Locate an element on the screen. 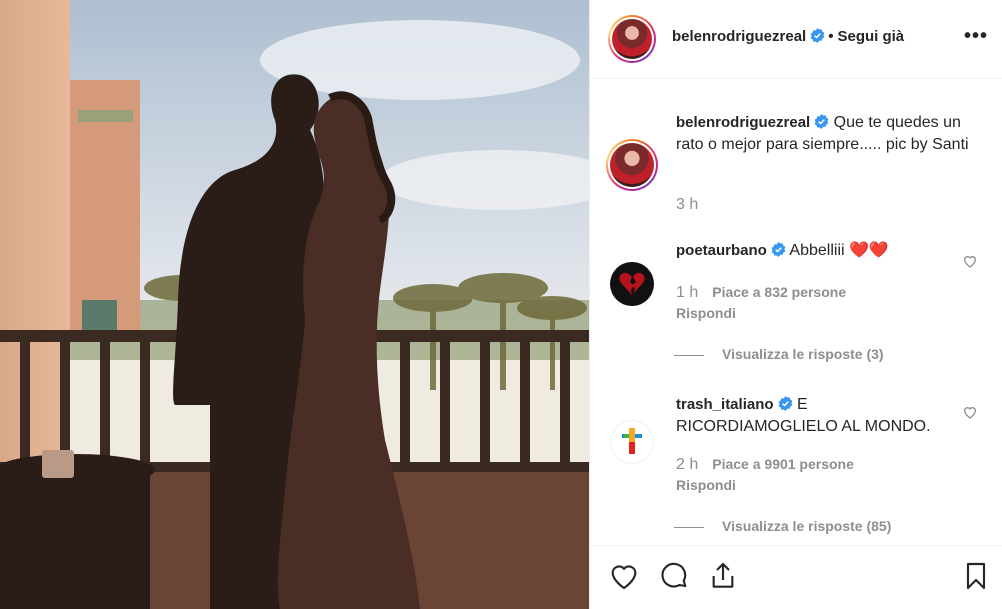 The width and height of the screenshot is (1002, 609). view-replies-button: Visualizza le risposte (85) is located at coordinates (782, 526).